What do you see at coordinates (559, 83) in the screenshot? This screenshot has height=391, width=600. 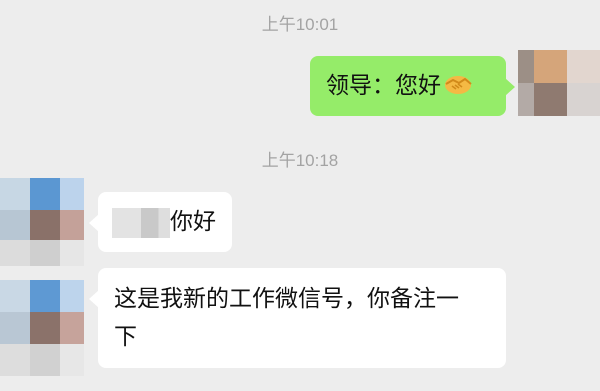 I see `avatar-self` at bounding box center [559, 83].